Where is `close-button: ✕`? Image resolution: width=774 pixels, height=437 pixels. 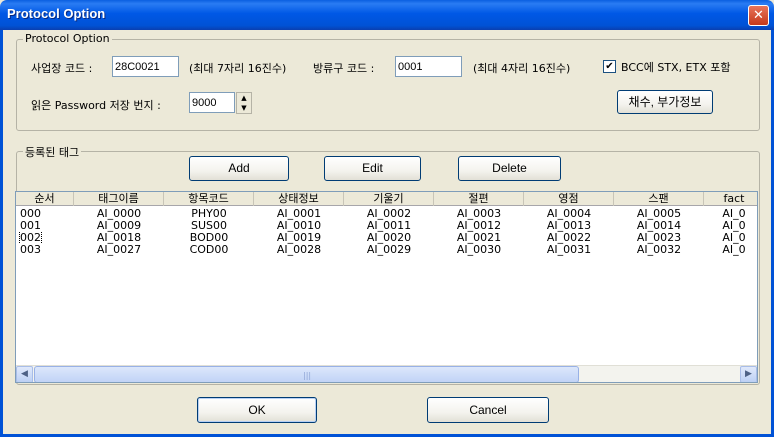
close-button: ✕ is located at coordinates (758, 15).